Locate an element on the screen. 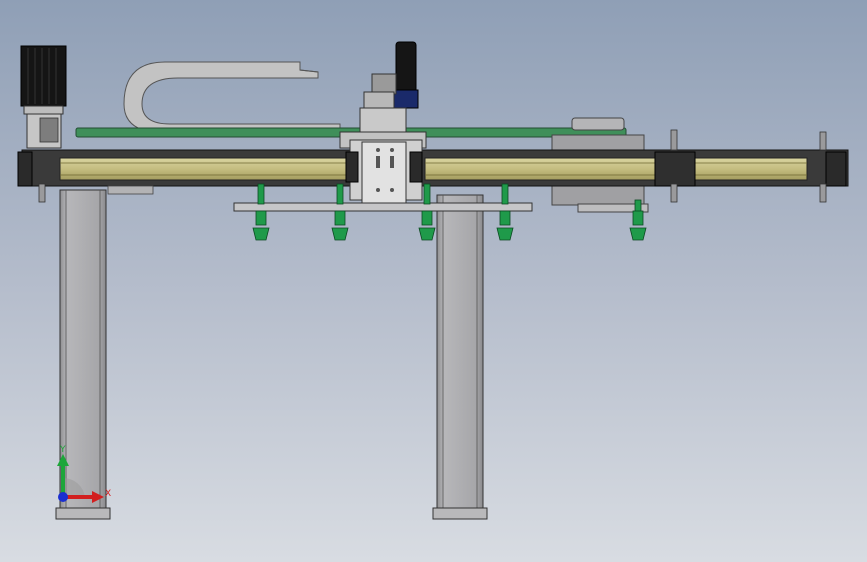 The image size is (867, 562). rail-carriage is located at coordinates (383, 168).